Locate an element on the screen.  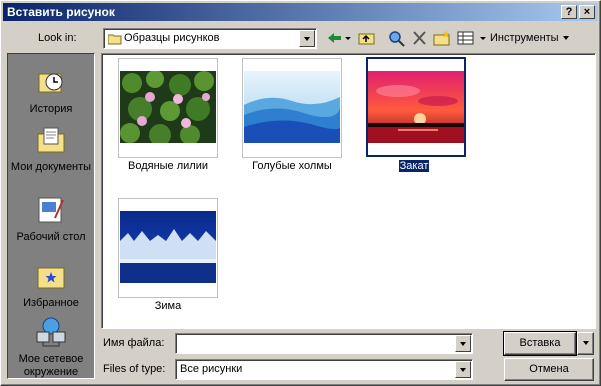
network-places-icon is located at coordinates (51, 332).